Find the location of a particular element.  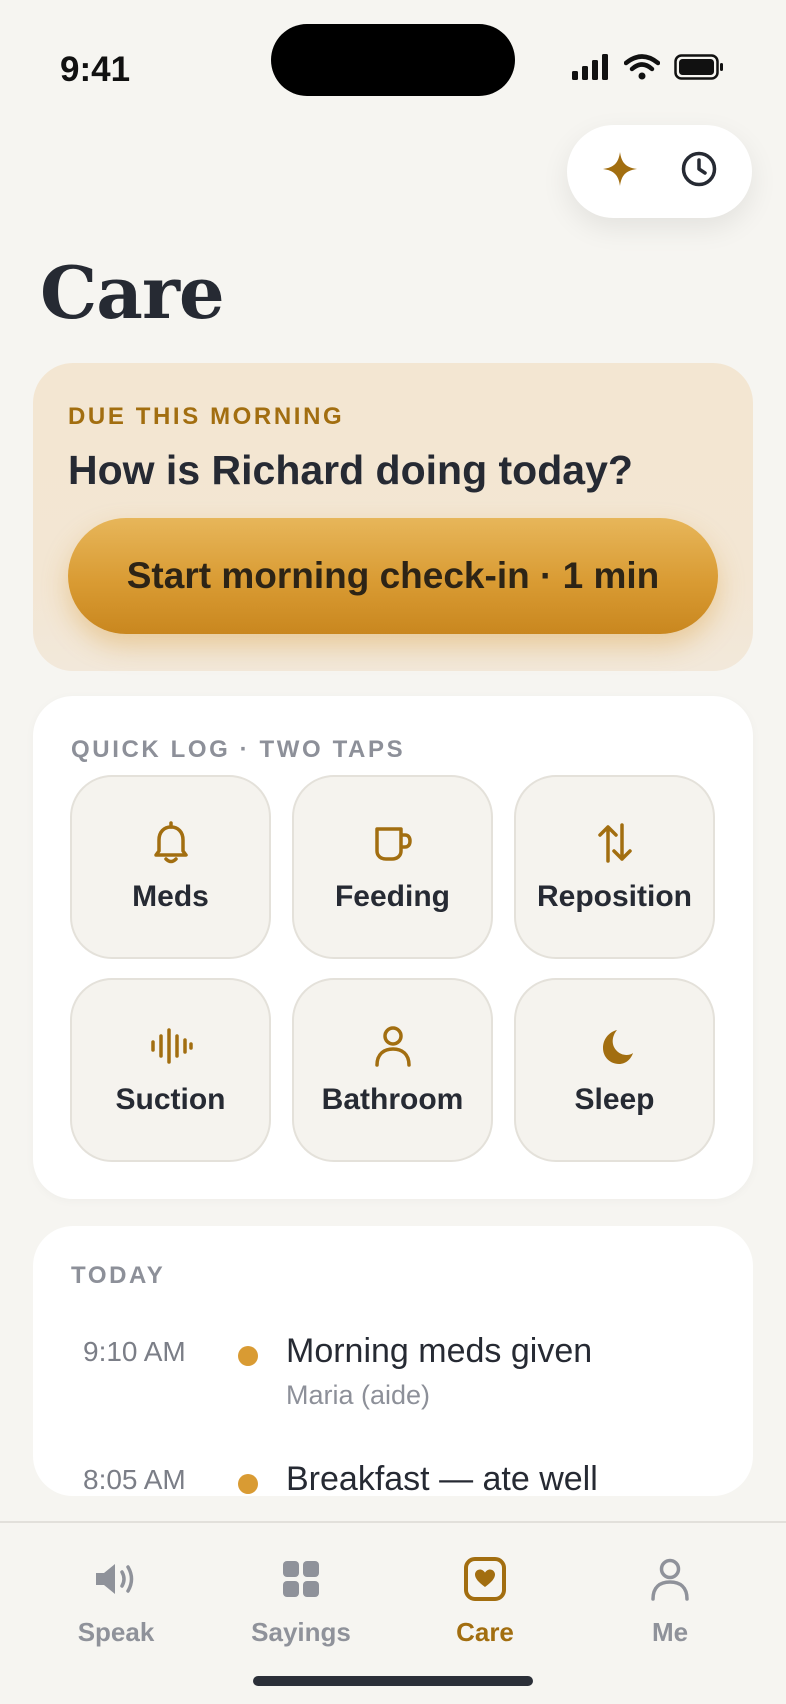

entry-time: 9:10 AM is located at coordinates (134, 1351).